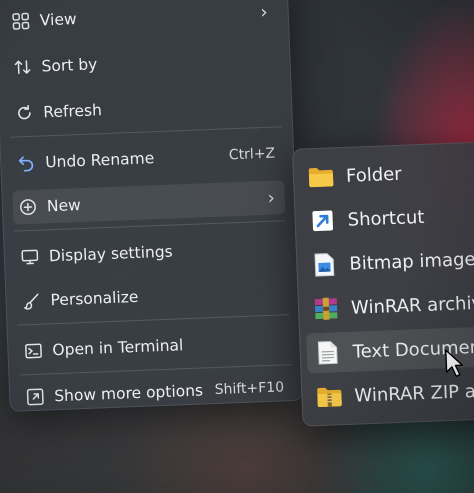 The width and height of the screenshot is (474, 493). I want to click on menu-item-undo-rename-label: Undo Rename, so click(99, 160).